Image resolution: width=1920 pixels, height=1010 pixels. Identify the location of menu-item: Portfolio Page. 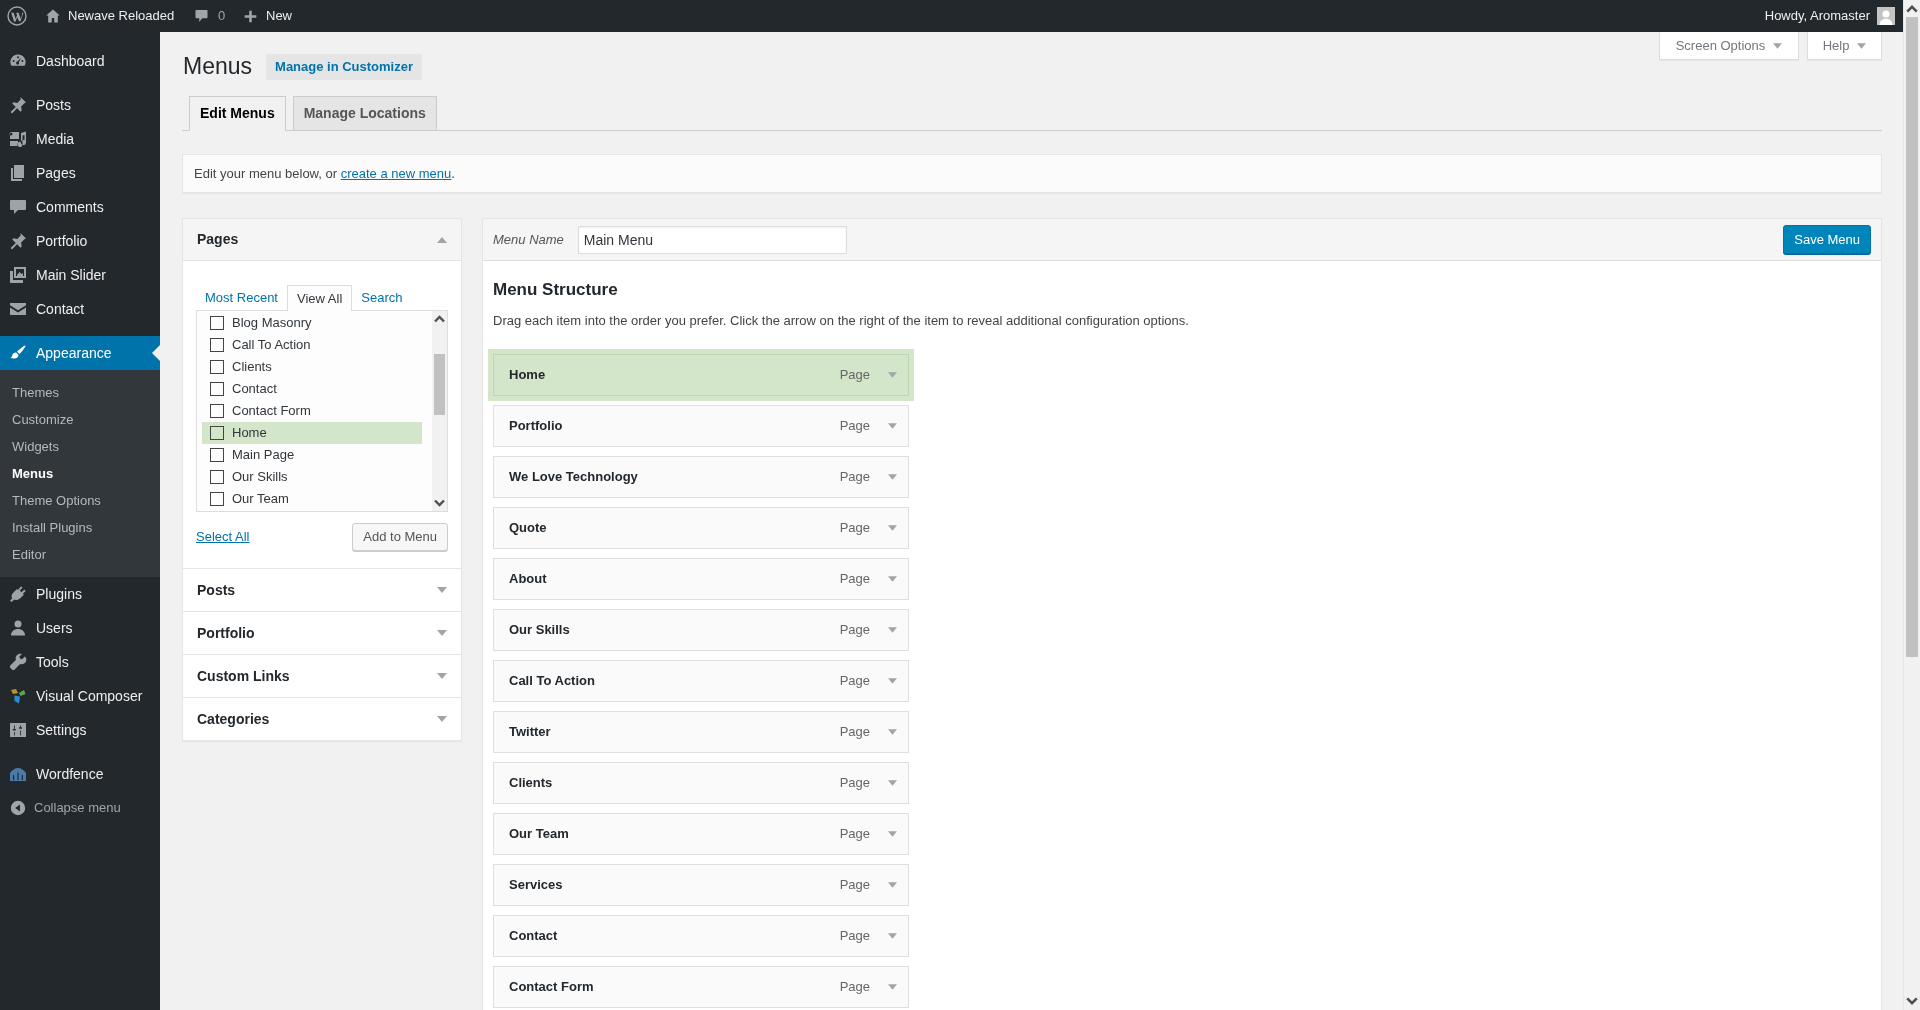
(701, 426).